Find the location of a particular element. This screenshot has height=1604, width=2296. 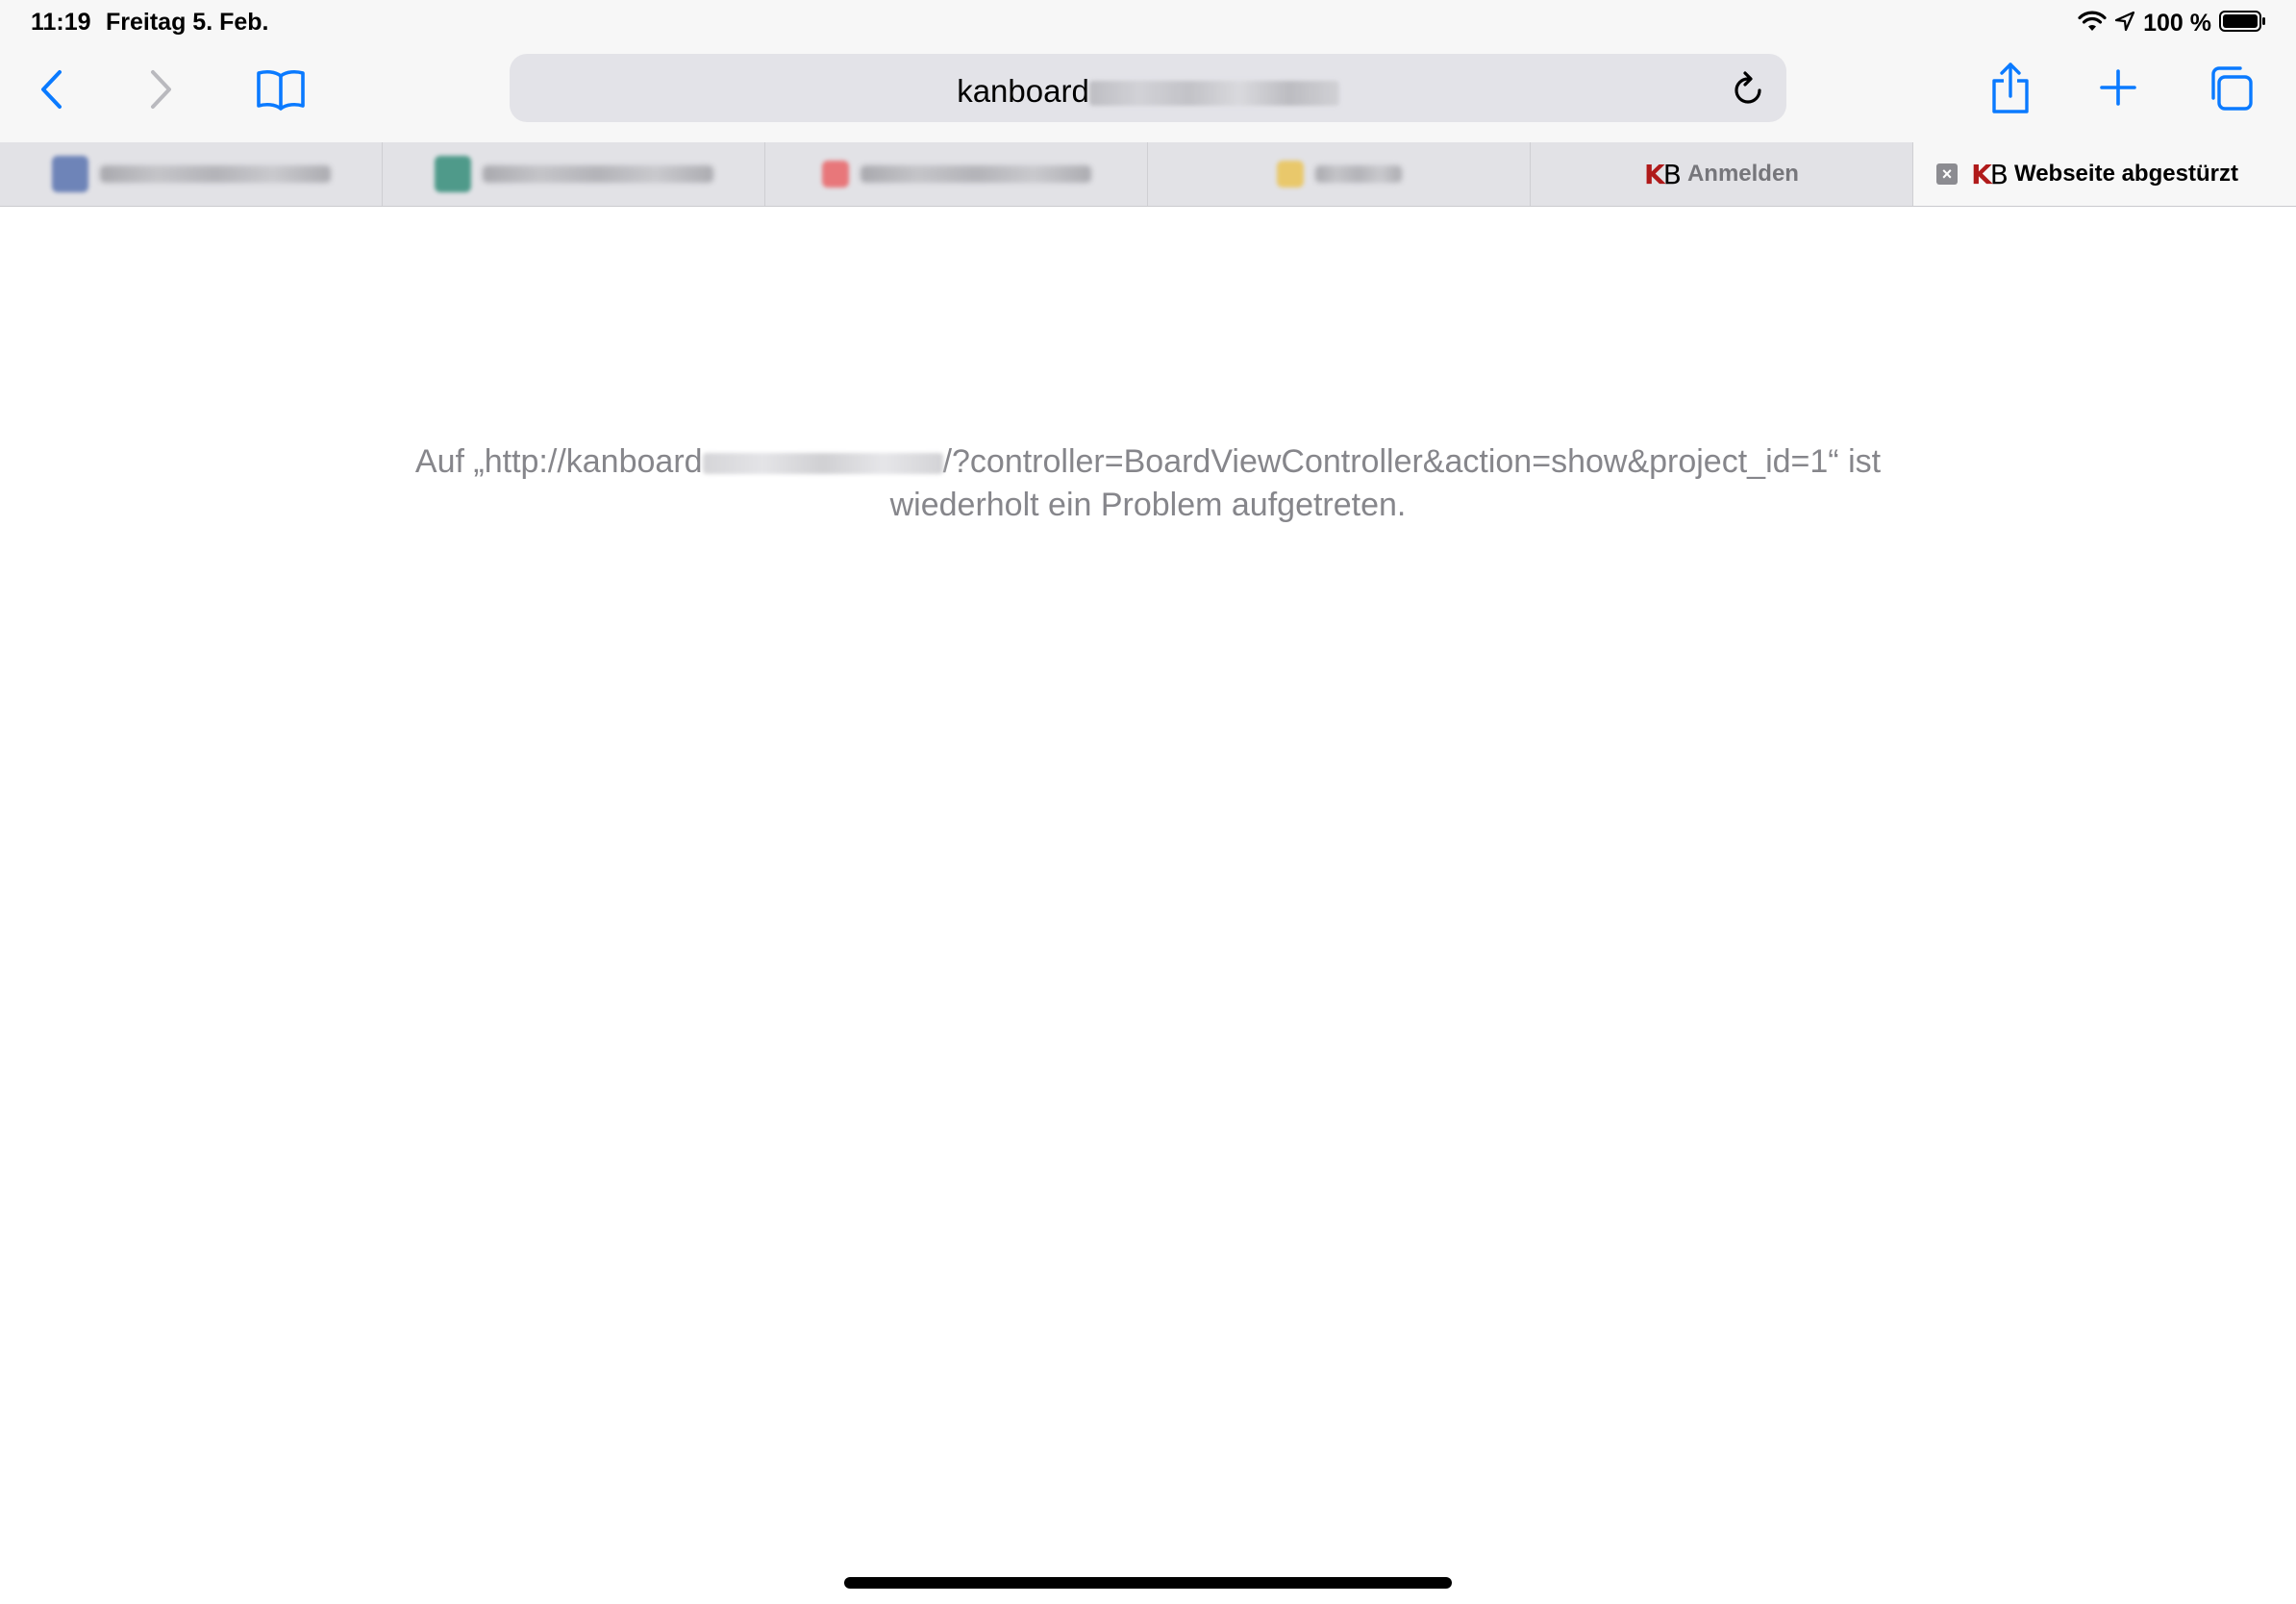

reload-button is located at coordinates (1748, 92).